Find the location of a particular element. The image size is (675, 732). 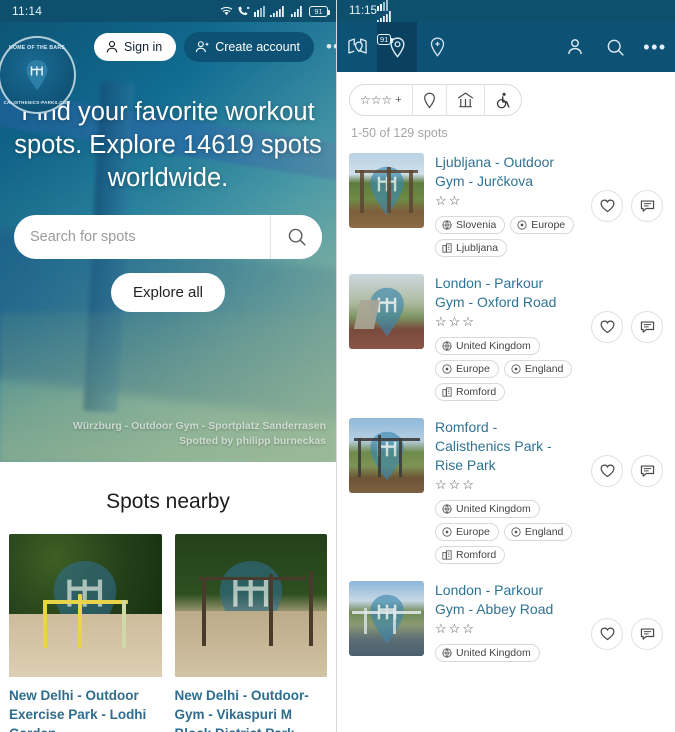

spot-title: London - Parkour Gym - Abbey Road is located at coordinates (505, 599).